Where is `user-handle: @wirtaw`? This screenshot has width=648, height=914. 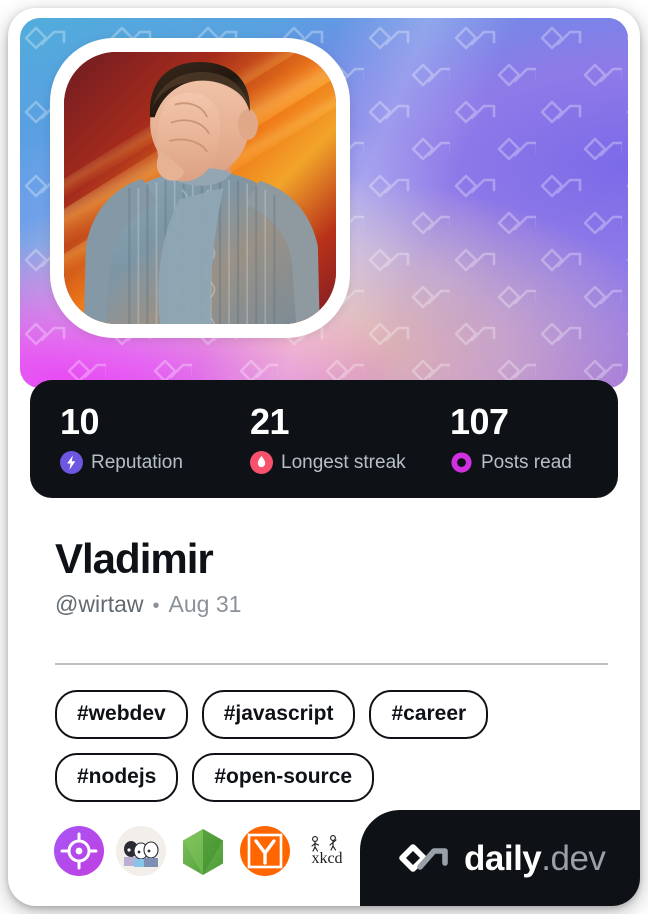
user-handle: @wirtaw is located at coordinates (99, 604).